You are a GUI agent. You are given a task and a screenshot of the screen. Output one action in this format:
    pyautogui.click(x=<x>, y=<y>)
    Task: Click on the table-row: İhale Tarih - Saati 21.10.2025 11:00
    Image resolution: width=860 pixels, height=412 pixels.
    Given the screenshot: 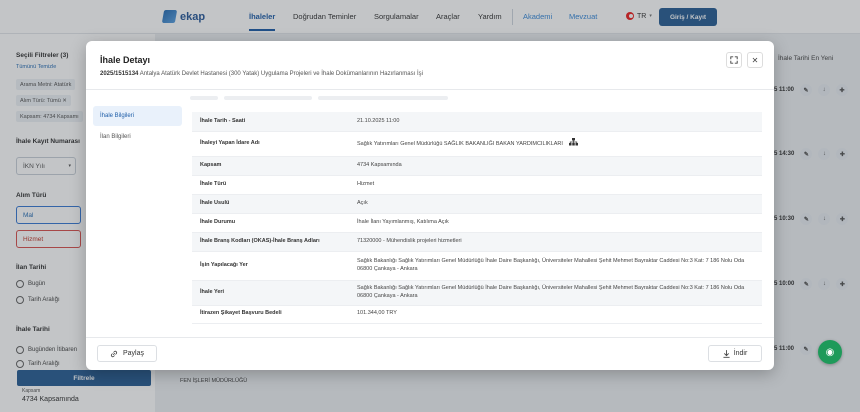 What is the action you would take?
    pyautogui.click(x=477, y=122)
    